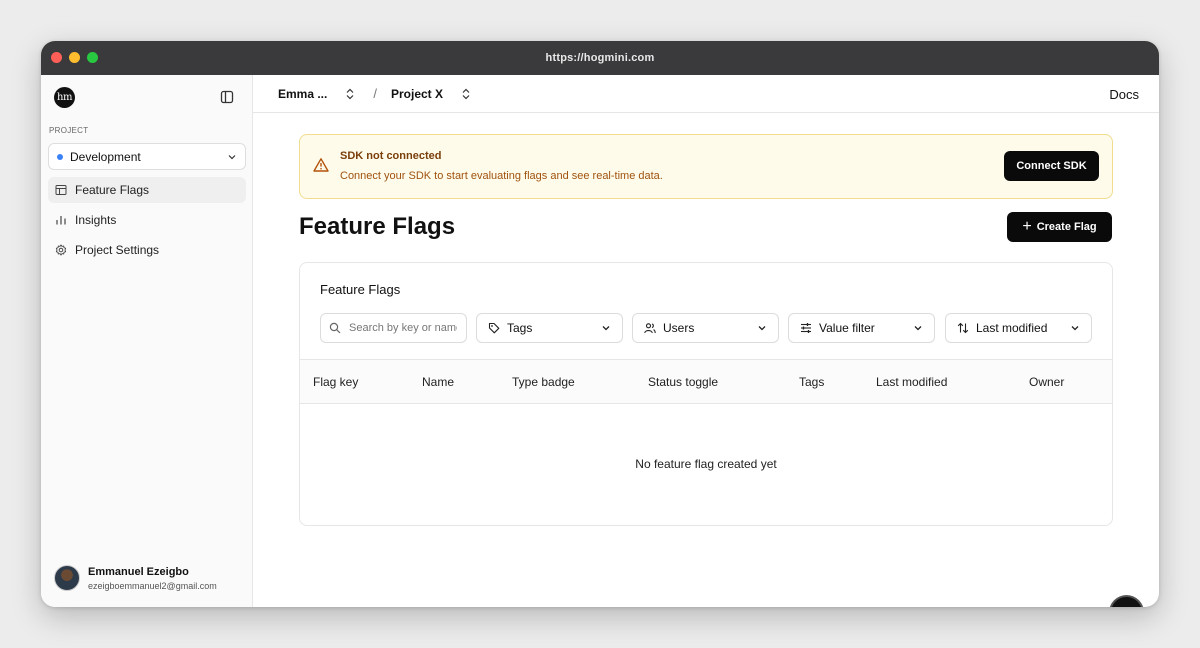  I want to click on project-name: Project X, so click(417, 93).